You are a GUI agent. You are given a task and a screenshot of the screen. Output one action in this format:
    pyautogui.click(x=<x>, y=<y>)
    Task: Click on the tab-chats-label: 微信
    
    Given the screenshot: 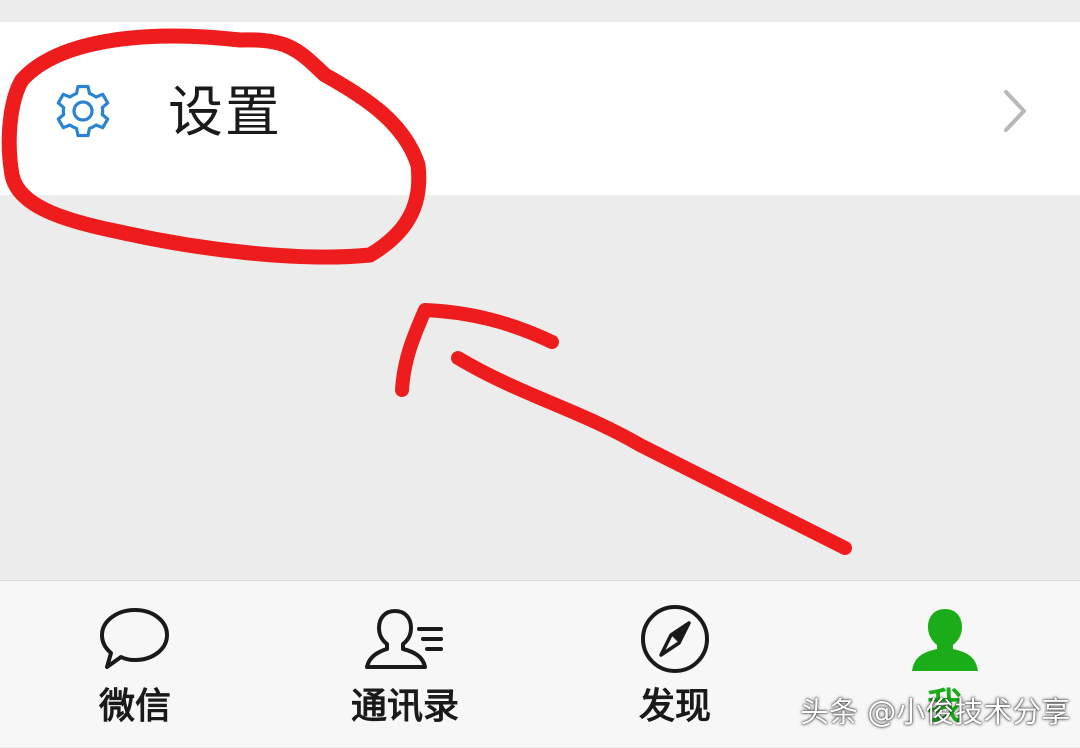 What is the action you would take?
    pyautogui.click(x=134, y=706)
    